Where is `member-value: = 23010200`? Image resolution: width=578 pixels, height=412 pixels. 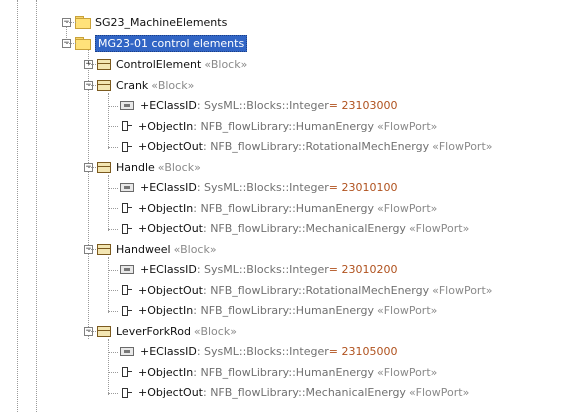
member-value: = 23010200 is located at coordinates (363, 269).